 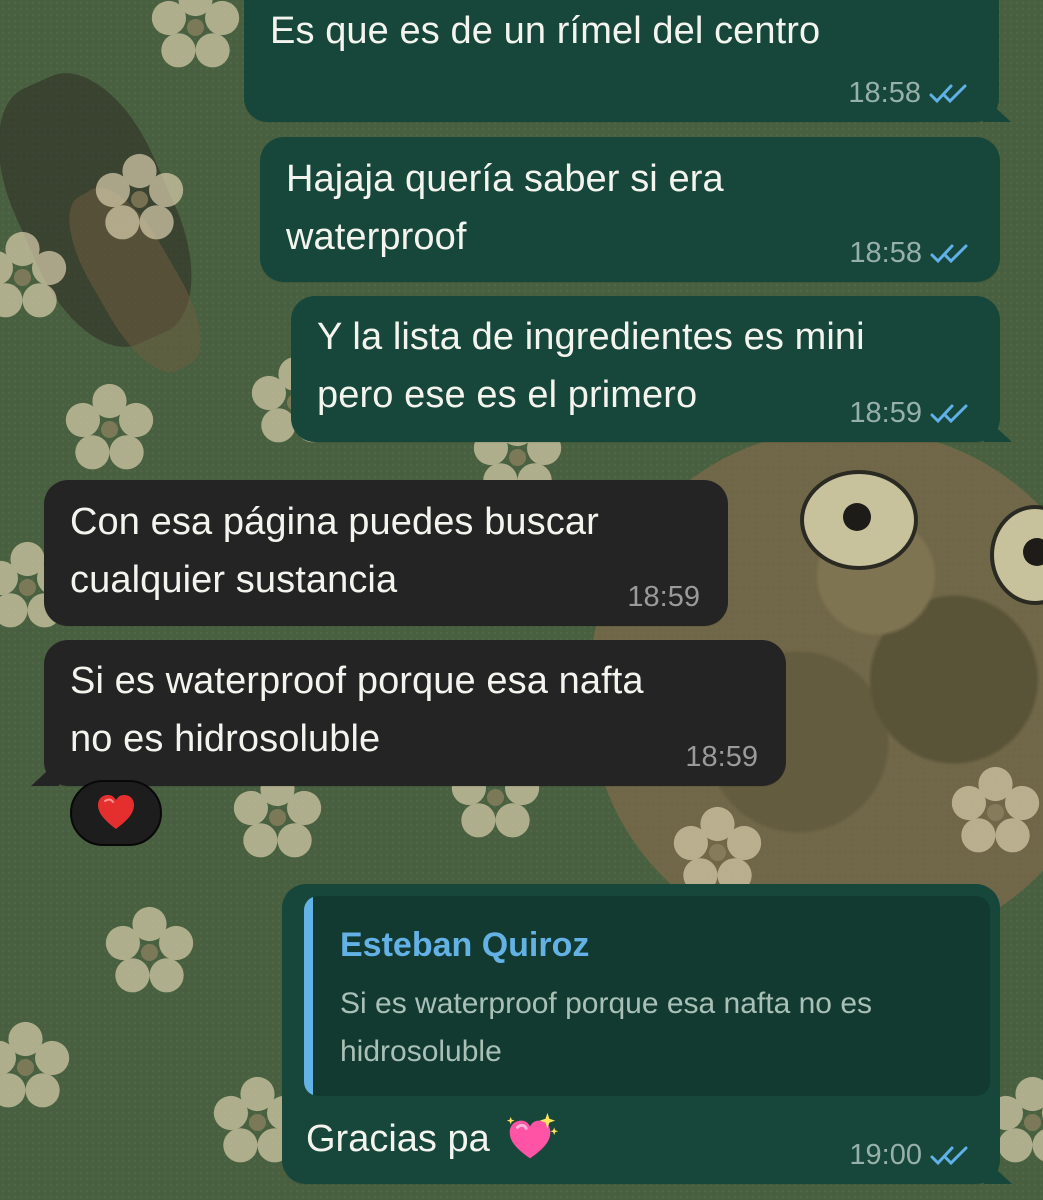 What do you see at coordinates (357, 681) in the screenshot?
I see `message-line: Si es waterproof porque esa nafta` at bounding box center [357, 681].